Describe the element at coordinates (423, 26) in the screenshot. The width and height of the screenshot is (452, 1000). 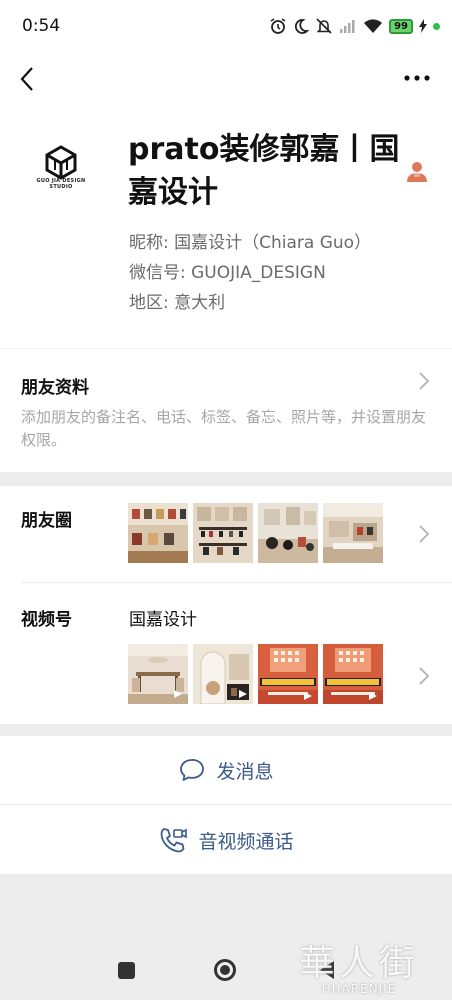
I see `charging-icon` at that location.